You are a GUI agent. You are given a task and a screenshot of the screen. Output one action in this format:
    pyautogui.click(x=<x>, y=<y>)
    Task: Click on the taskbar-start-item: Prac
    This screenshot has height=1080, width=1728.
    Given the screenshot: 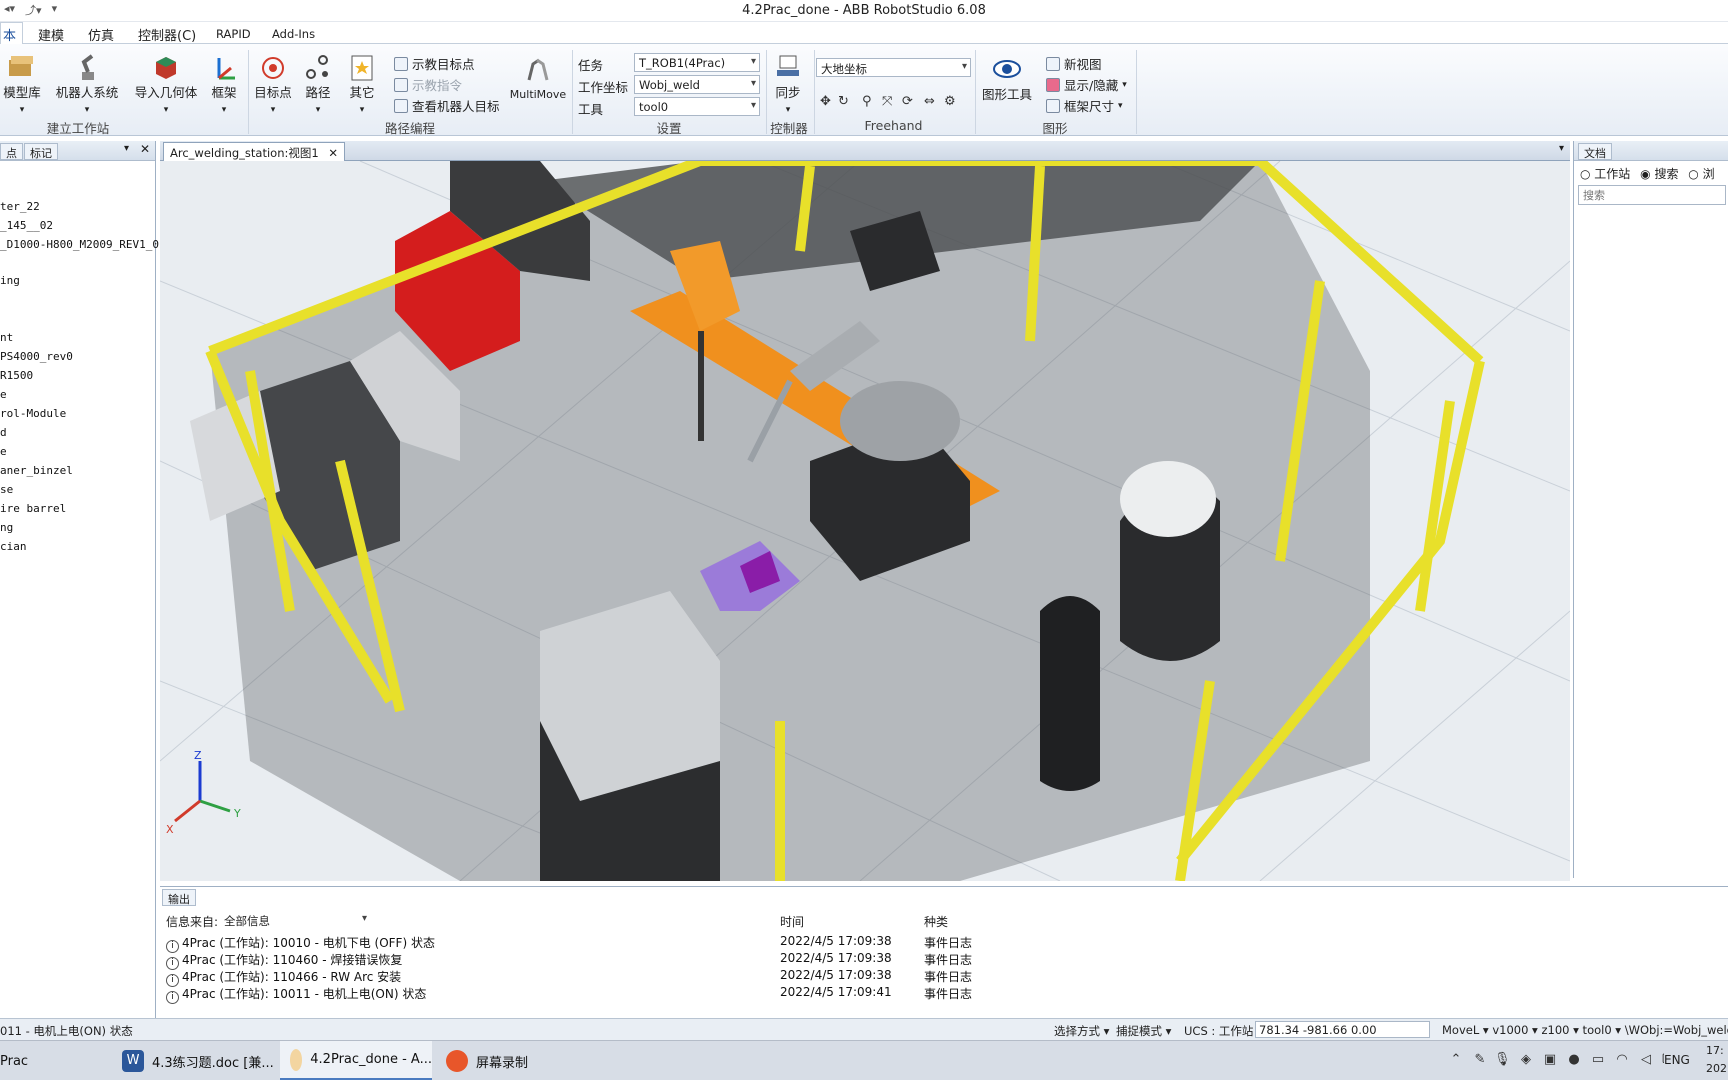 What is the action you would take?
    pyautogui.click(x=55, y=1060)
    